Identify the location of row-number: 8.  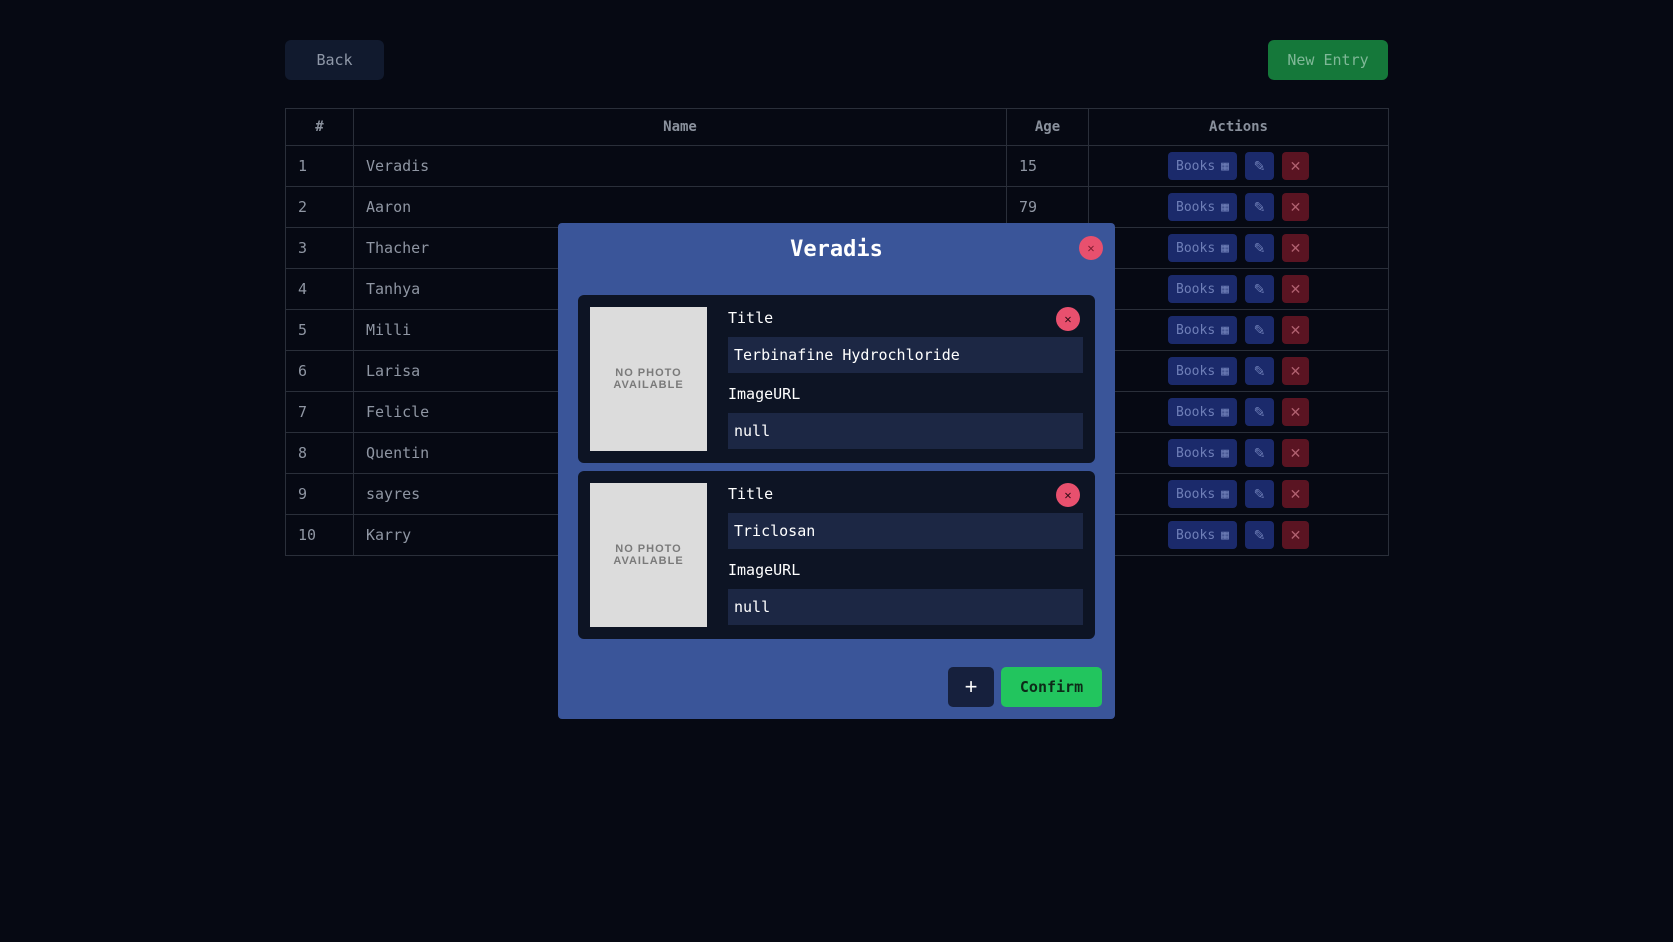
(319, 453).